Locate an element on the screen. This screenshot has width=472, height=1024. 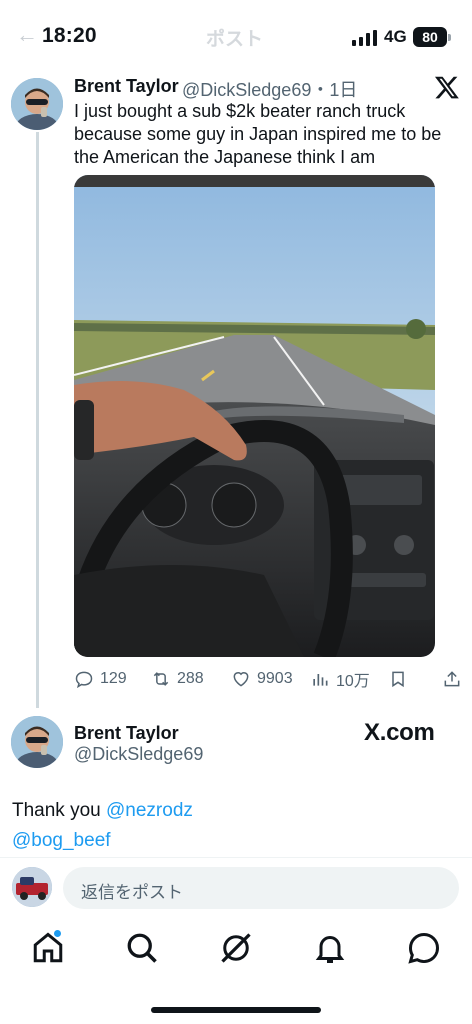
search-icon is located at coordinates (142, 948).